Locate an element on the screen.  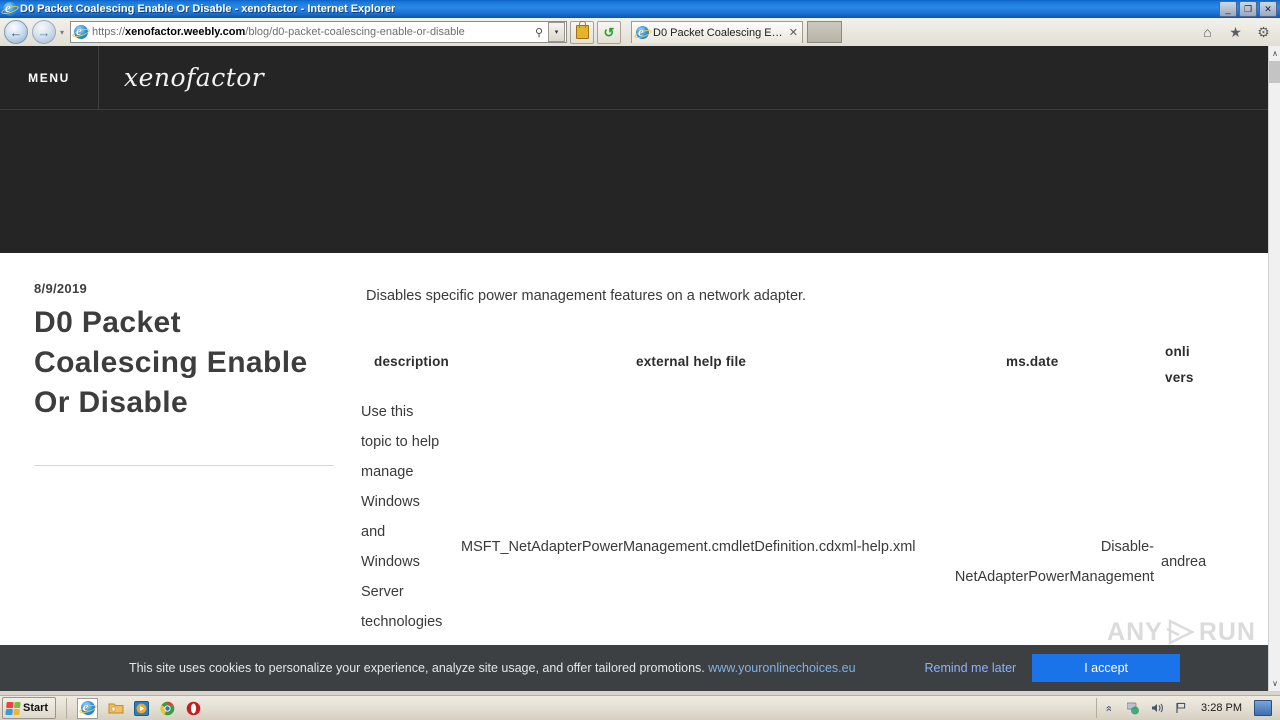
accept-button: I accept is located at coordinates (1106, 668).